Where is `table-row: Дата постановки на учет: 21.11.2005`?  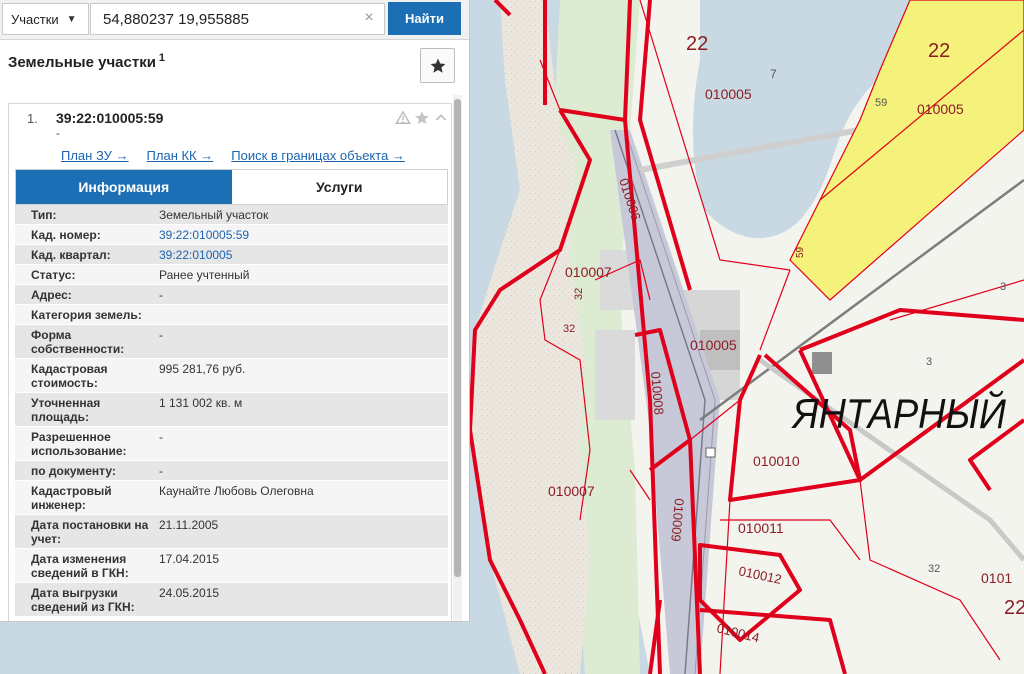
table-row: Дата постановки на учет: 21.11.2005 is located at coordinates (231, 532).